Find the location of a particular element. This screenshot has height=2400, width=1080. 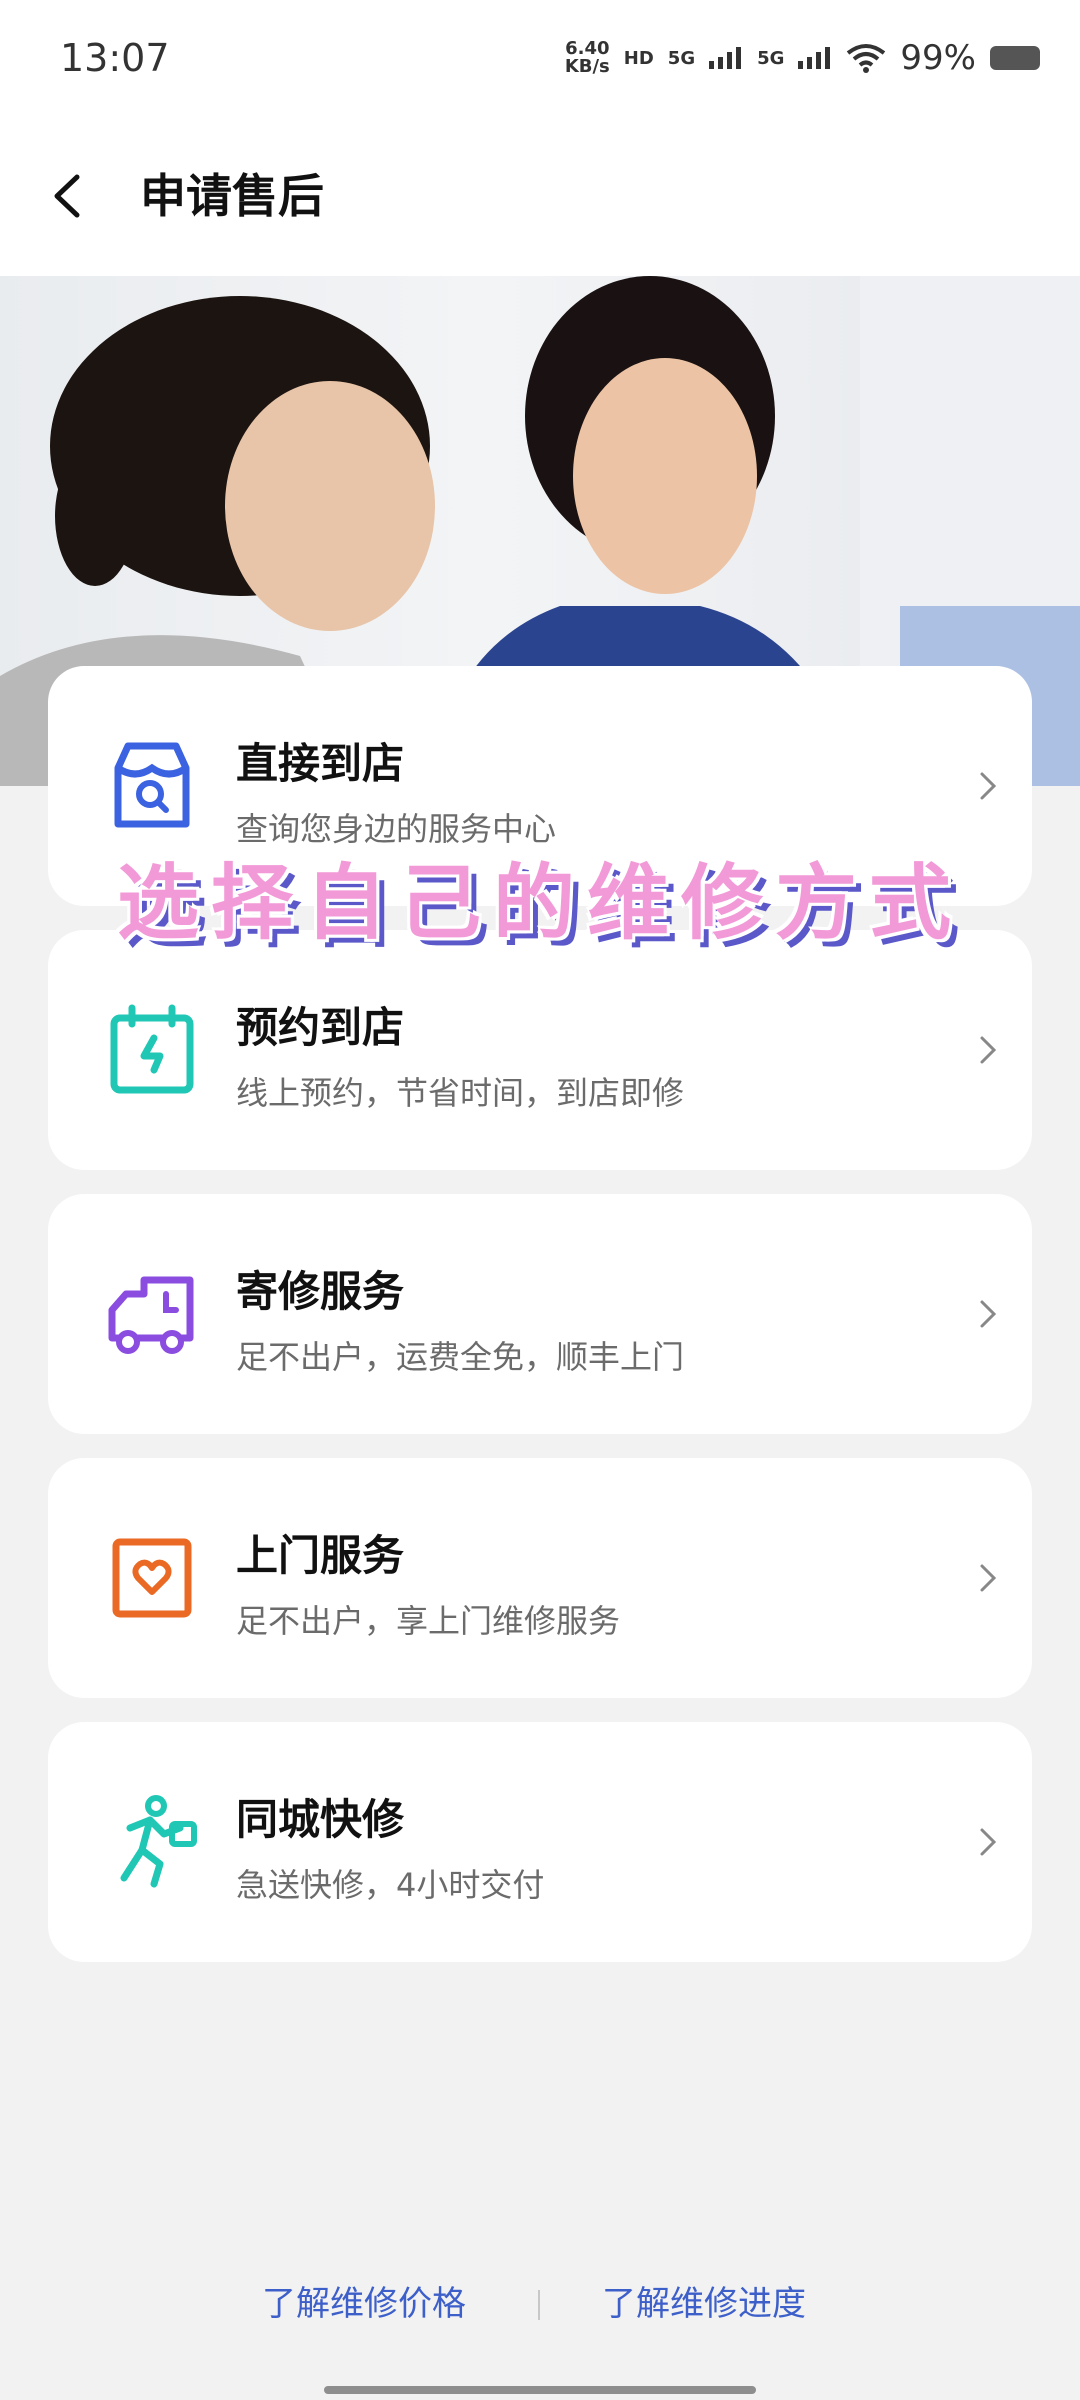

repair-price-link: 了解维修价格 is located at coordinates (364, 2300).